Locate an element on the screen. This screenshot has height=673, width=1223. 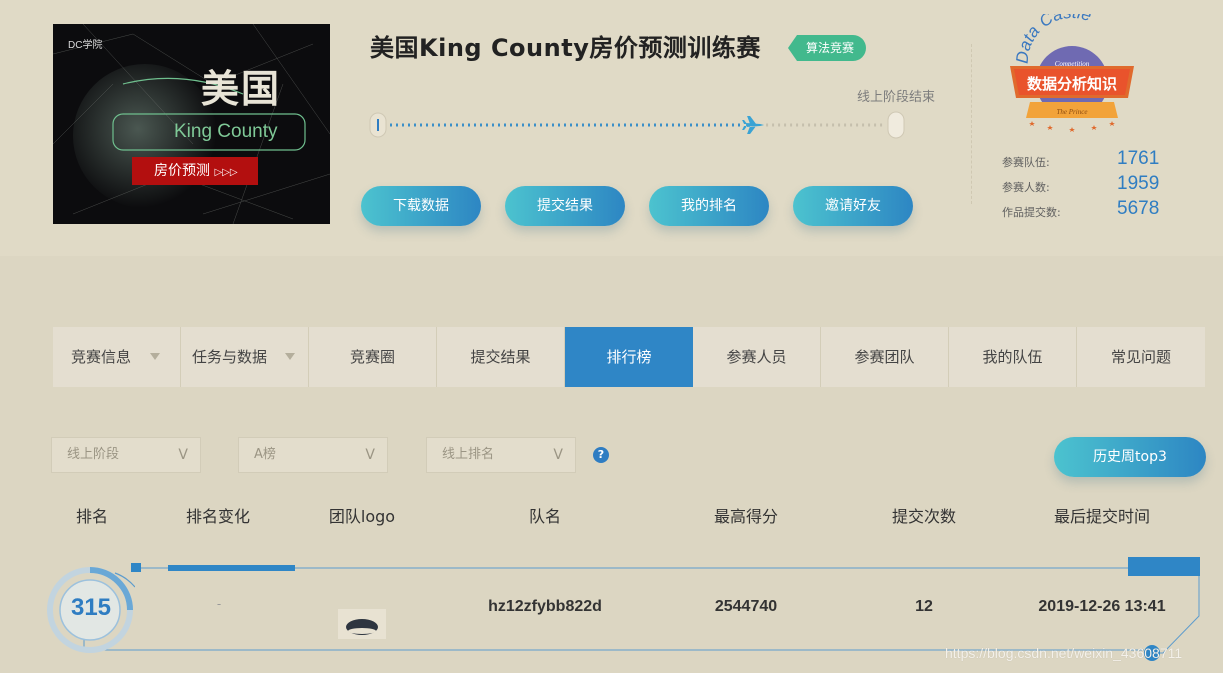
tab-competition-circle: 竞赛圈 is located at coordinates (373, 357).